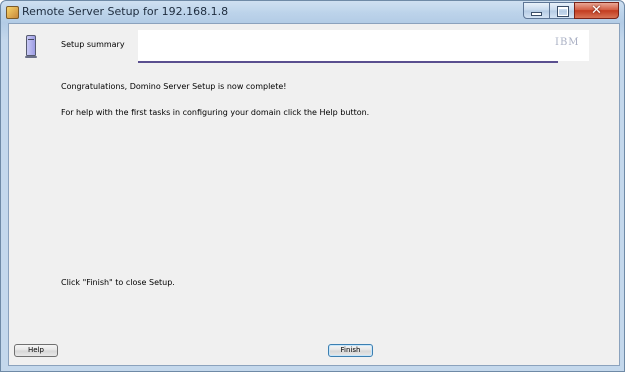 The height and width of the screenshot is (372, 625). I want to click on banner-accent-bar, so click(348, 62).